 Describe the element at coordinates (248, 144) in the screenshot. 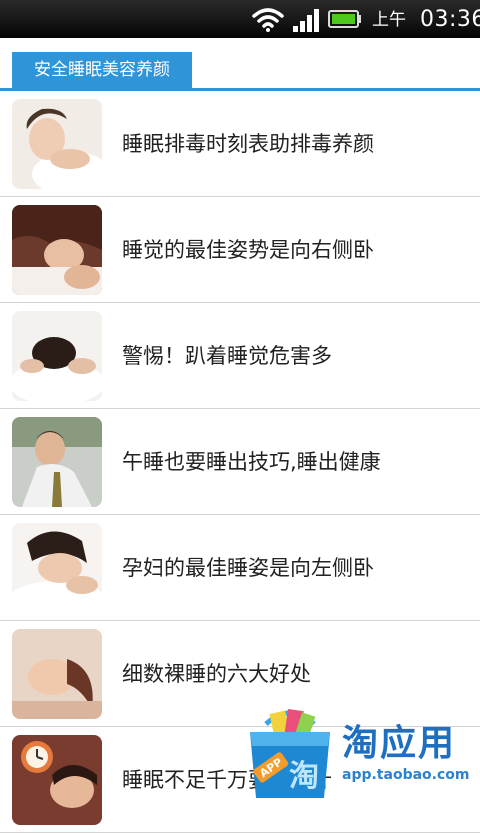

I see `article-title: 睡眠排毒时刻表助排毒养颜` at that location.